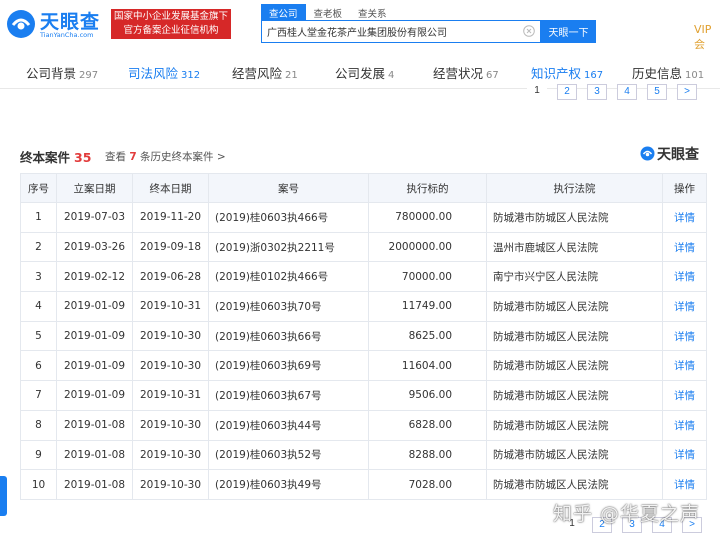 The width and height of the screenshot is (720, 543). What do you see at coordinates (627, 514) in the screenshot?
I see `zhihu-watermark: 知乎 @华夏之声` at bounding box center [627, 514].